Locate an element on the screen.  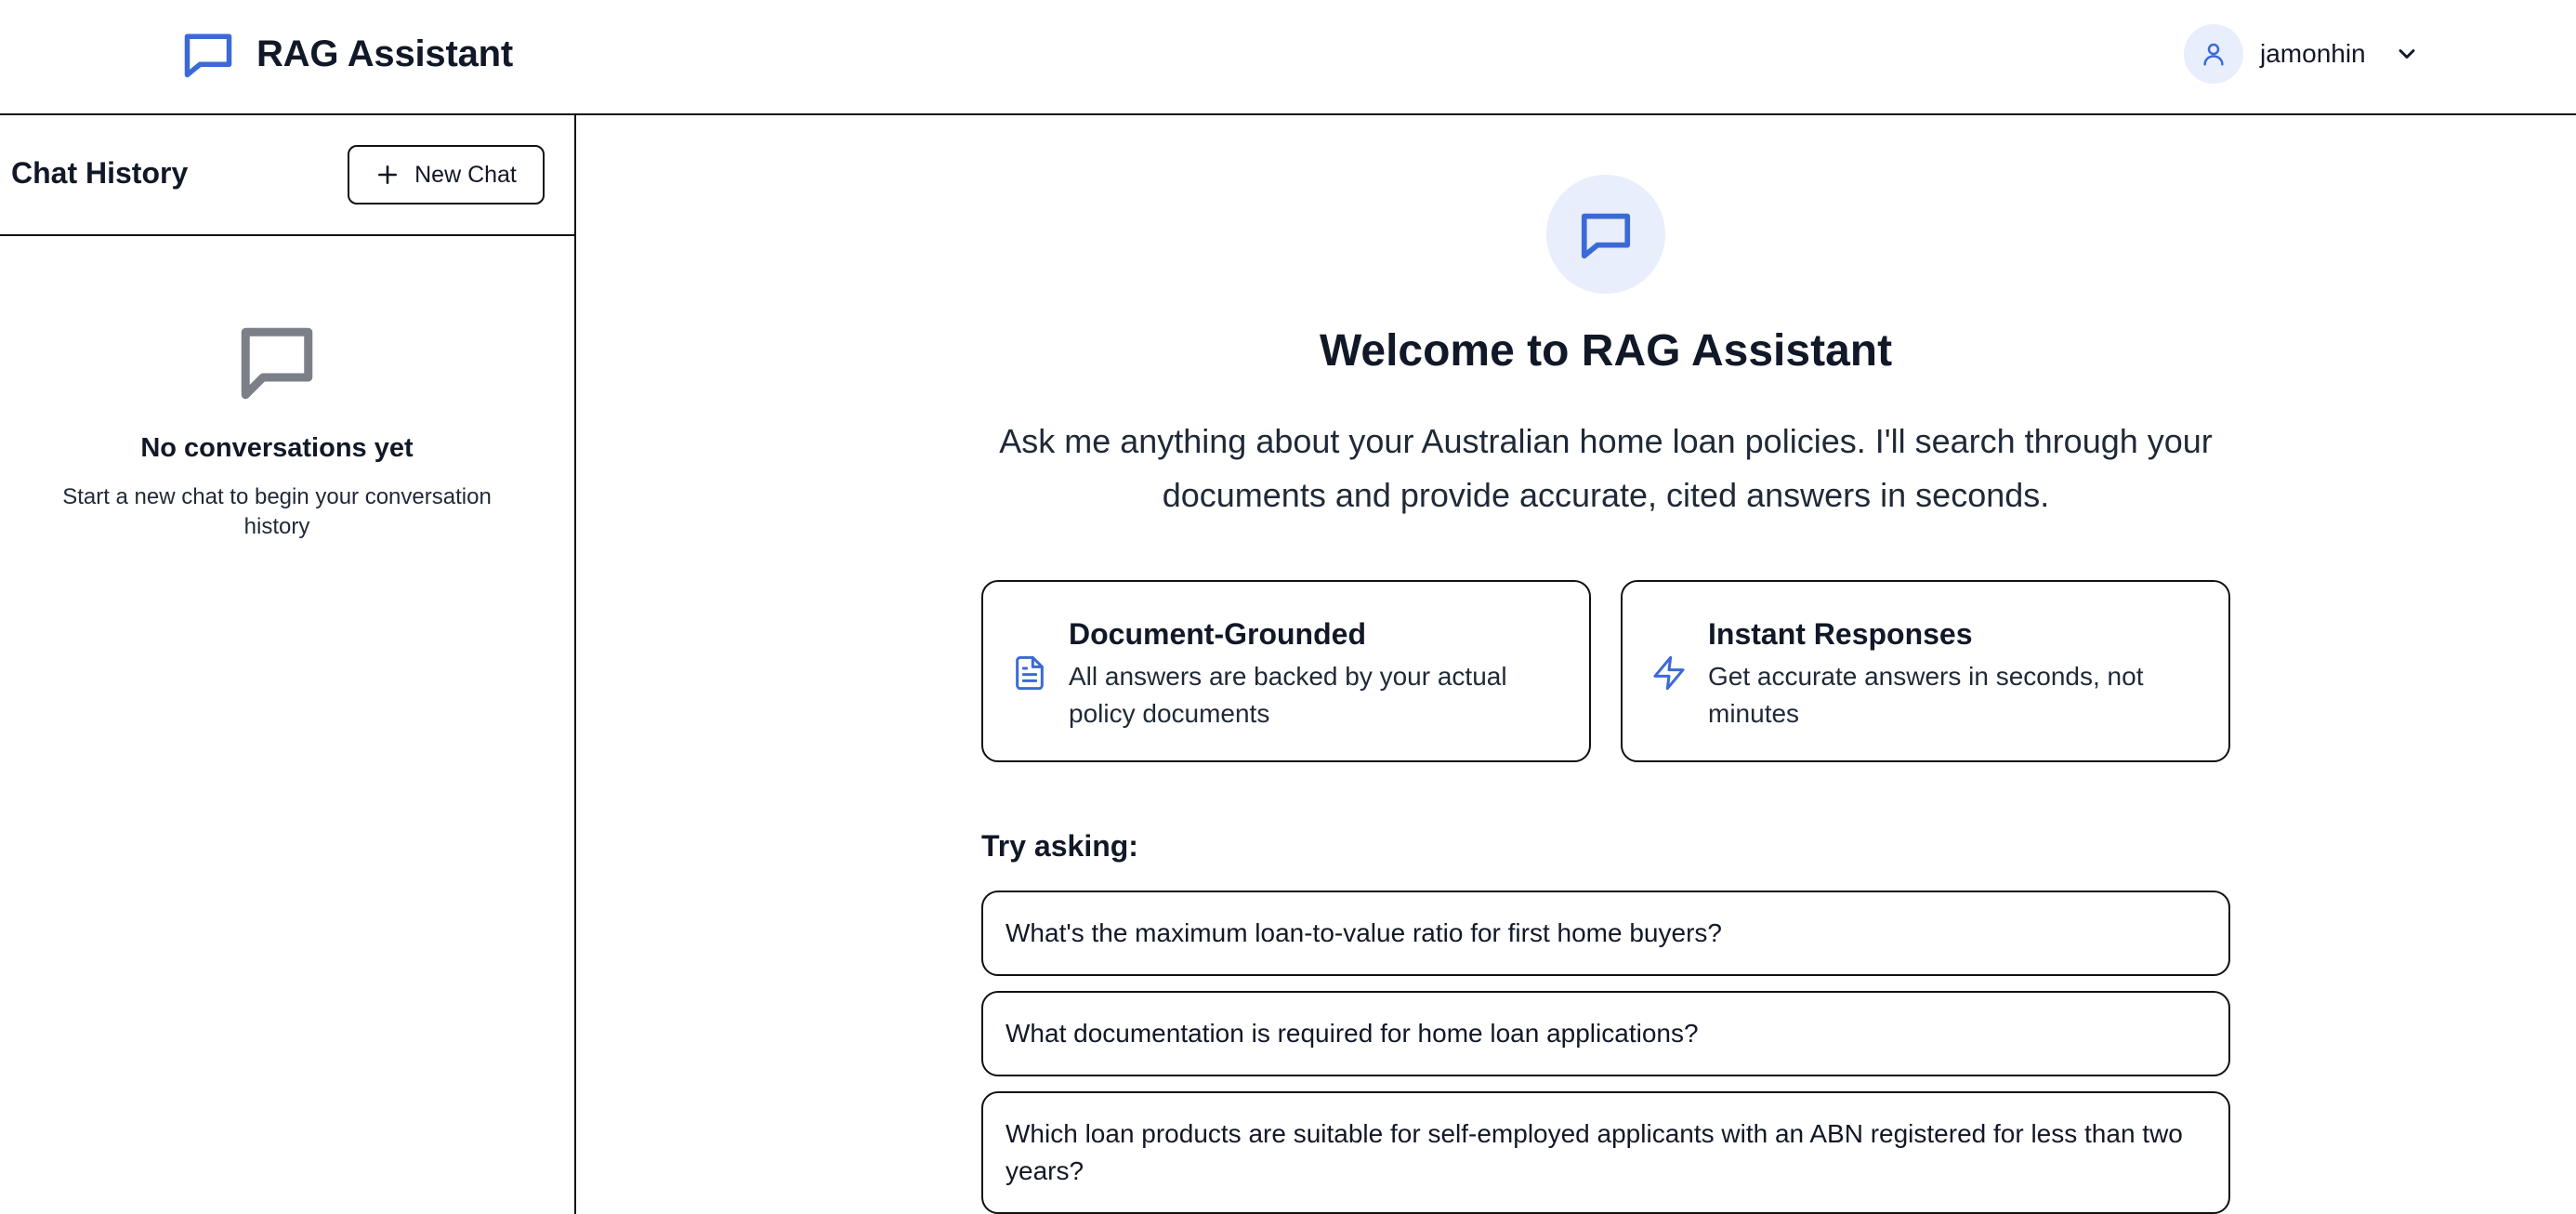
feature-title: Document-Grounded is located at coordinates (1217, 634).